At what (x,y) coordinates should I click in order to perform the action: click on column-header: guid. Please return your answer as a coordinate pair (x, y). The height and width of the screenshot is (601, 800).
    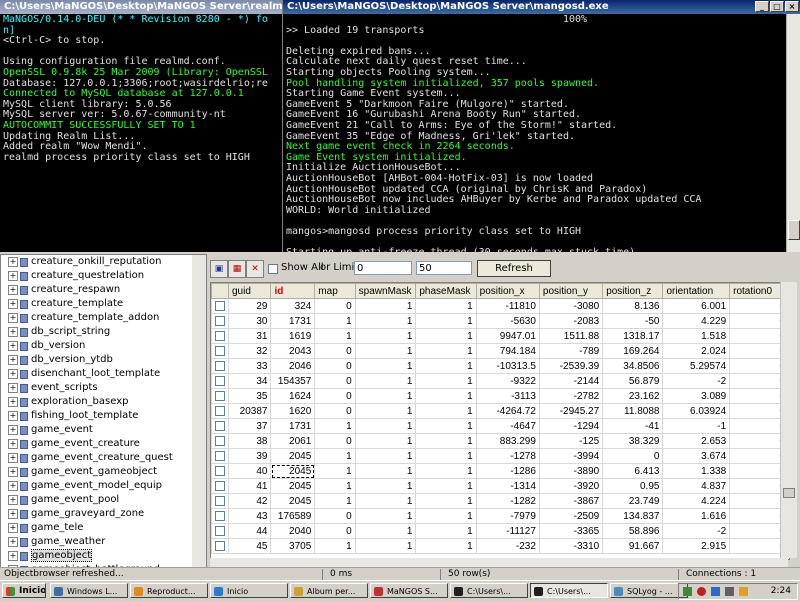
    Looking at the image, I should click on (249, 291).